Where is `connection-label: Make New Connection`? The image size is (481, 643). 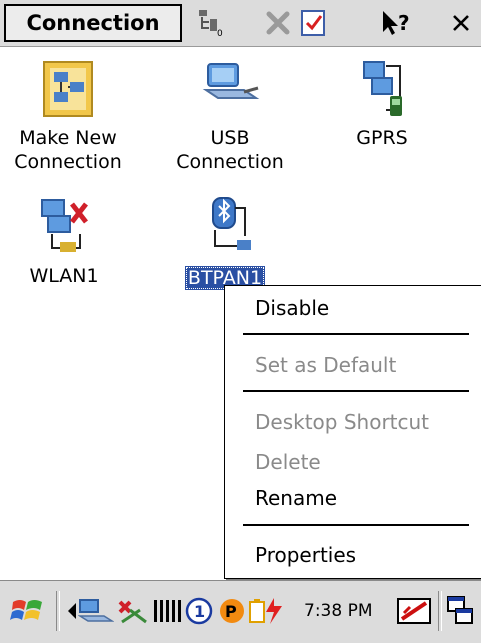
connection-label: Make New Connection is located at coordinates (68, 150).